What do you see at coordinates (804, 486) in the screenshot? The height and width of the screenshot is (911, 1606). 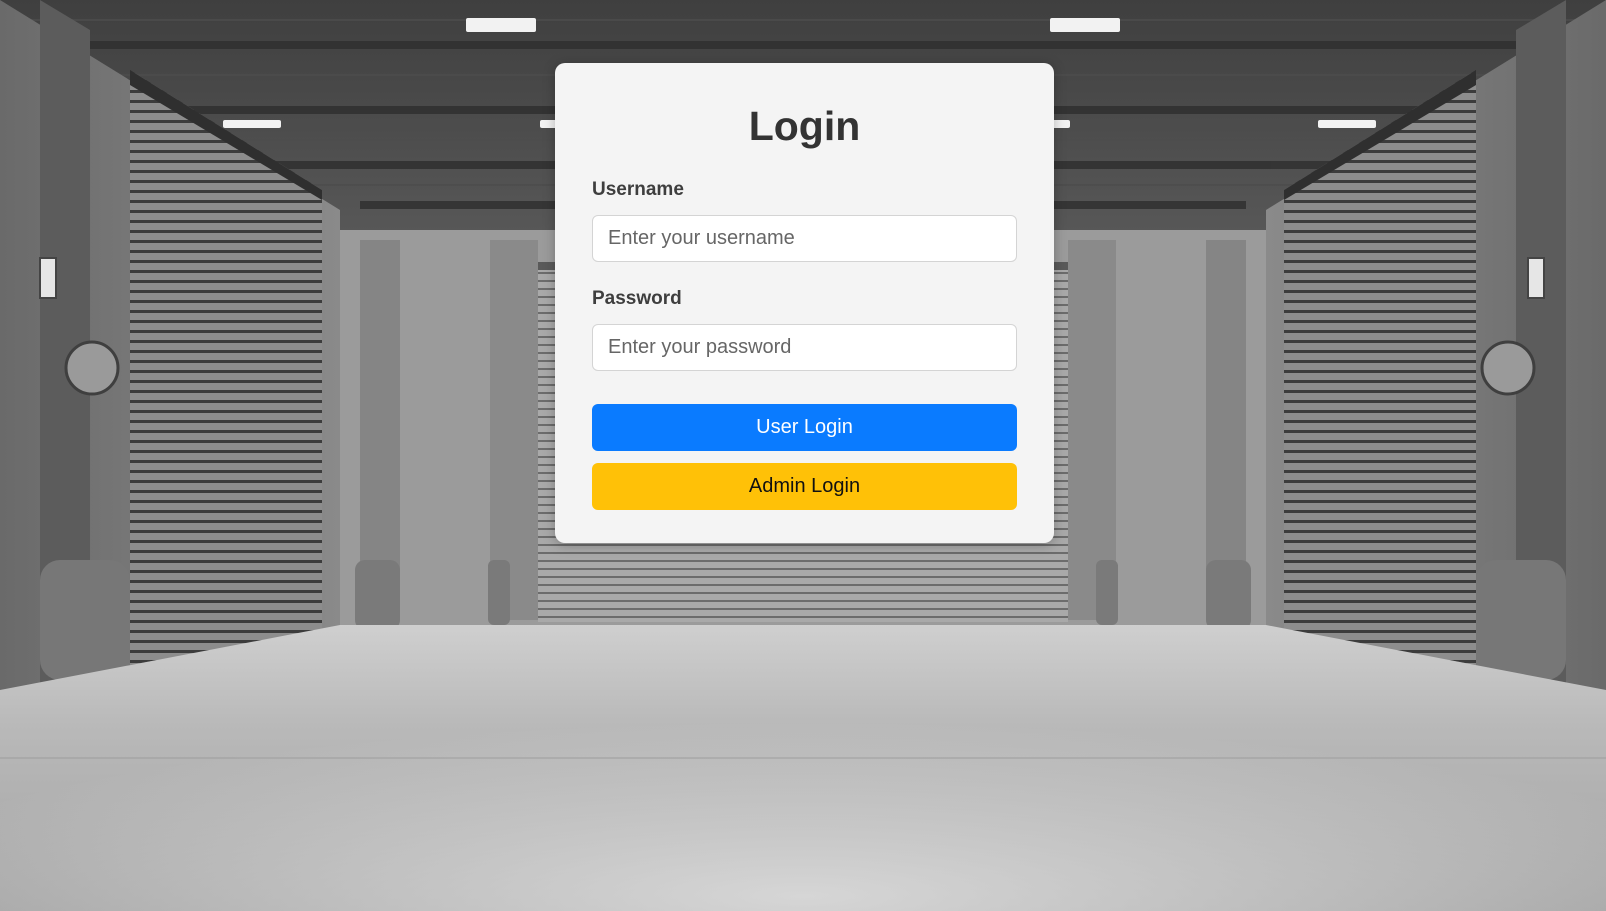 I see `admin-login-button: Admin Login` at bounding box center [804, 486].